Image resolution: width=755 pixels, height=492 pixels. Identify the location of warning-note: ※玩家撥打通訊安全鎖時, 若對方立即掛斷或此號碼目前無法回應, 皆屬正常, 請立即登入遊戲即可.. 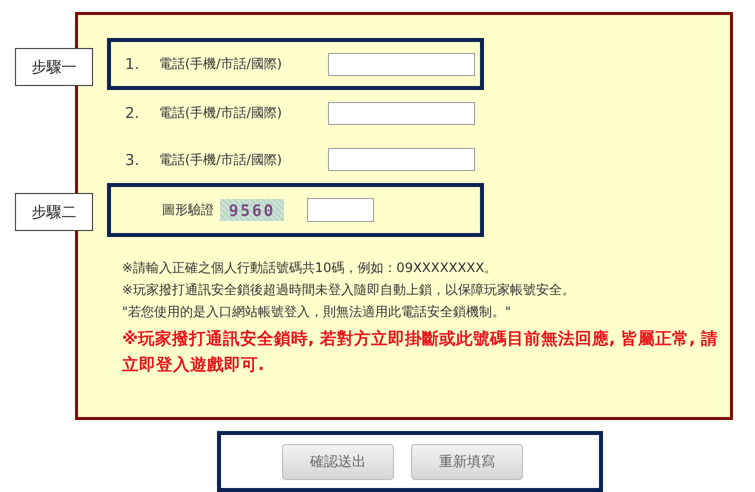
(421, 352).